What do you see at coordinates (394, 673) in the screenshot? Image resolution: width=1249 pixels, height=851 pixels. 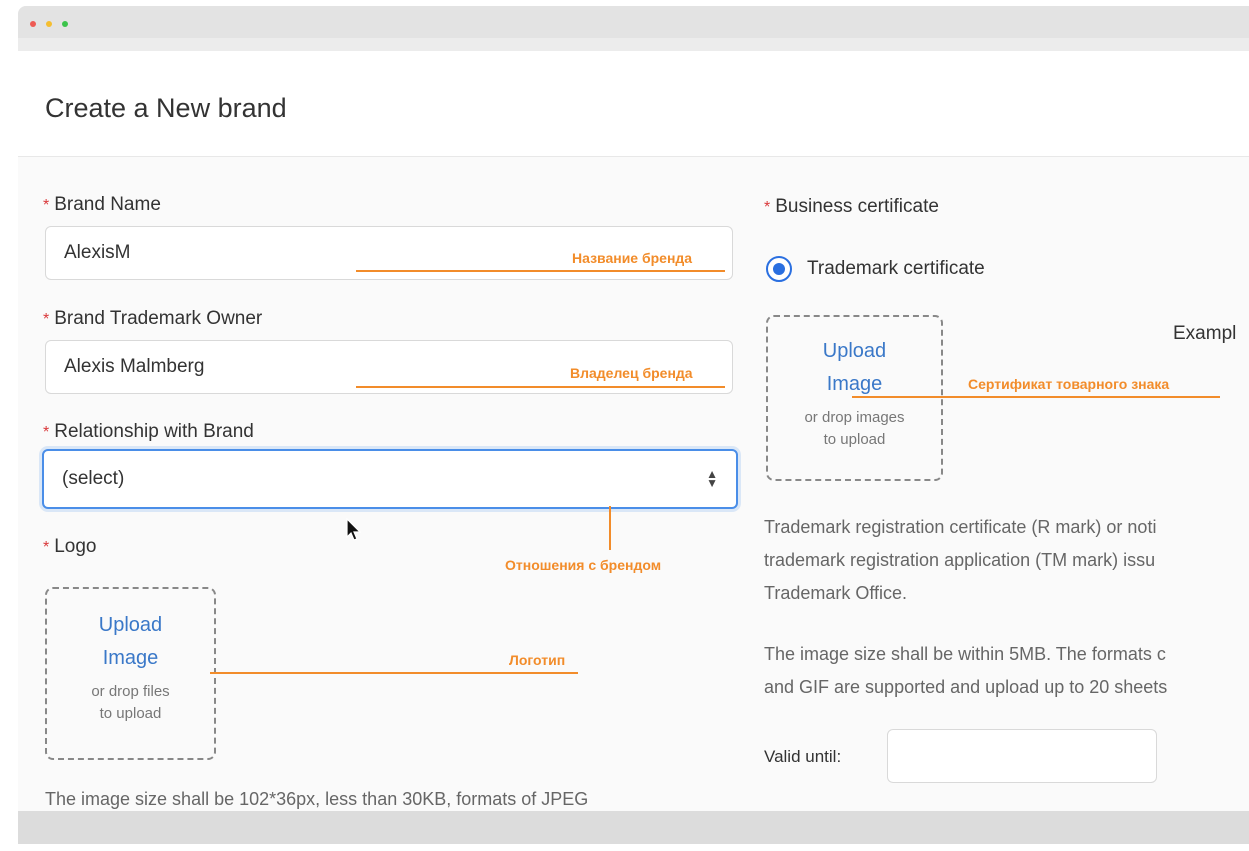 I see `annotation-logo-underline` at bounding box center [394, 673].